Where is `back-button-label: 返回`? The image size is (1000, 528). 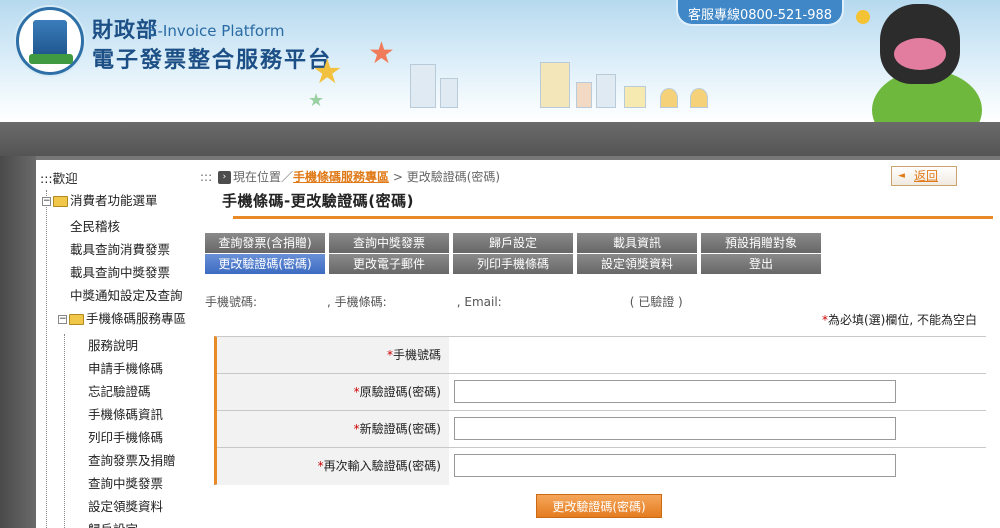
back-button-label: 返回 is located at coordinates (926, 176).